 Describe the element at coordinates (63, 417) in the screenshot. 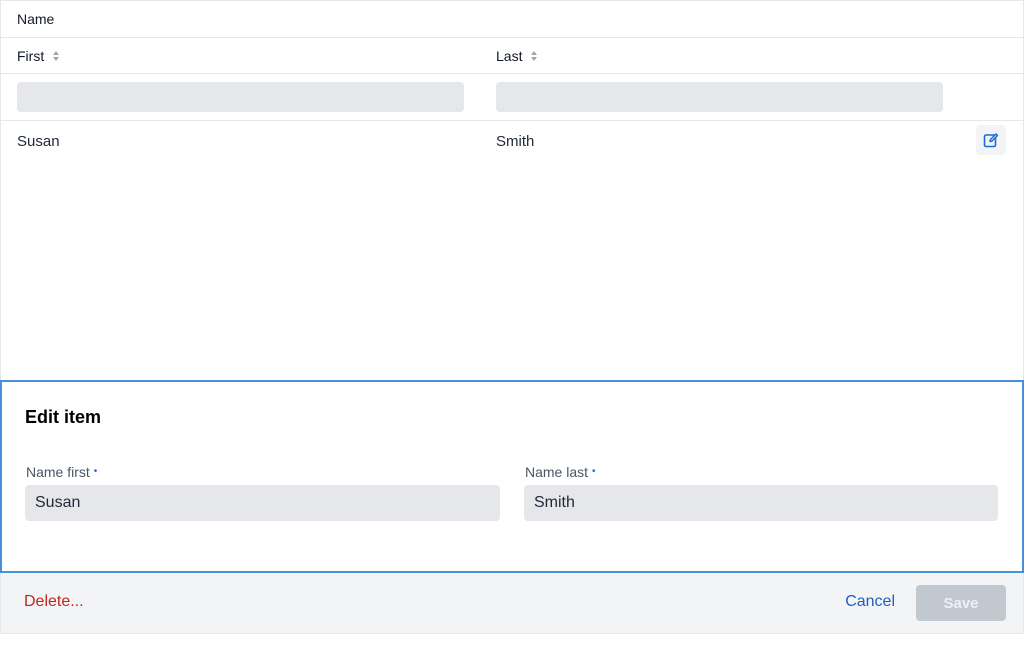

I see `edit-panel-title: Edit item` at that location.